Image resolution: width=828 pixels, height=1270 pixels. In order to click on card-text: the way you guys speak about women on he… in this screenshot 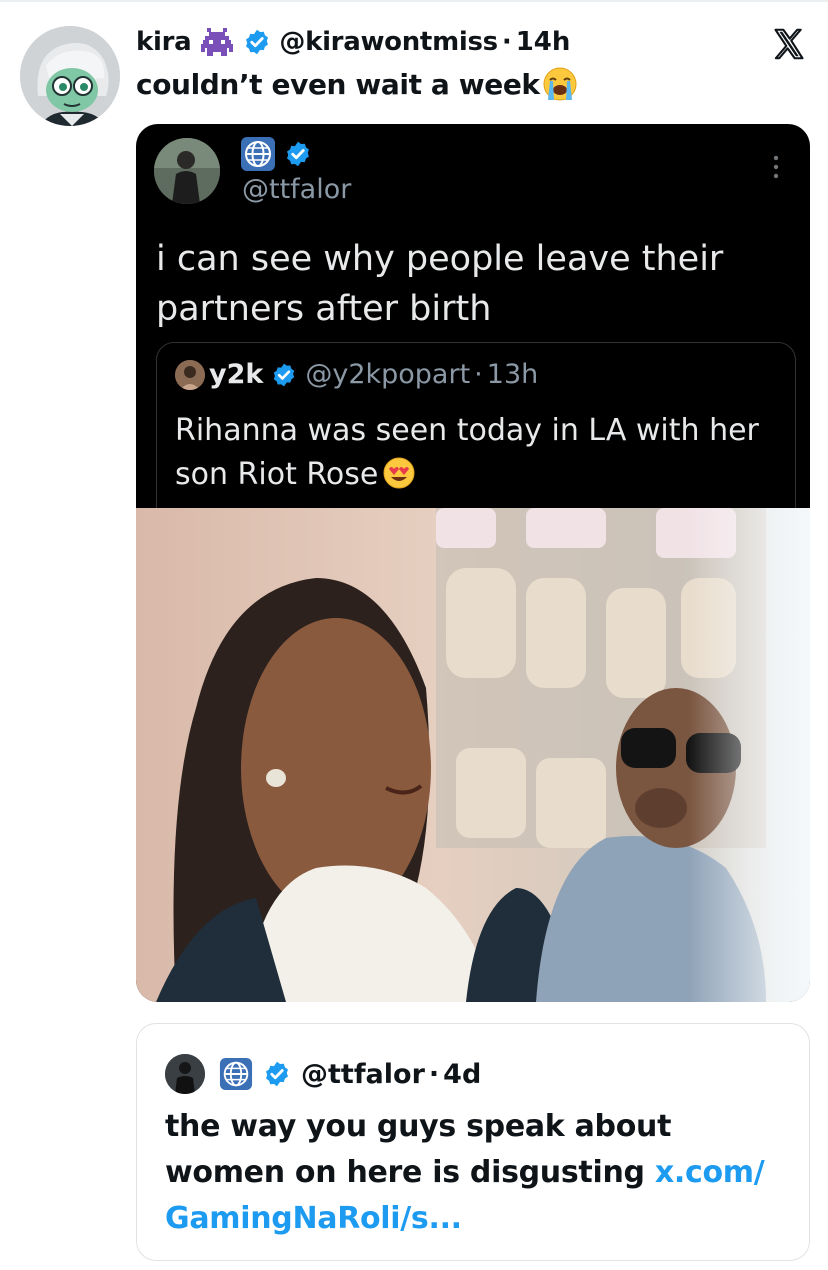, I will do `click(480, 1173)`.